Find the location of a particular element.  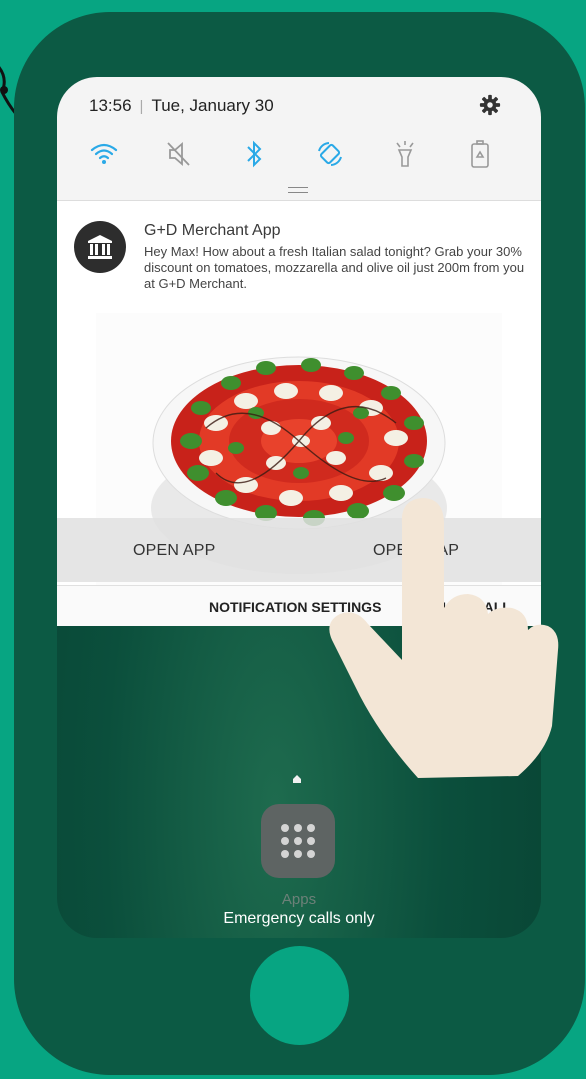

settings-gear-icon is located at coordinates (490, 105).